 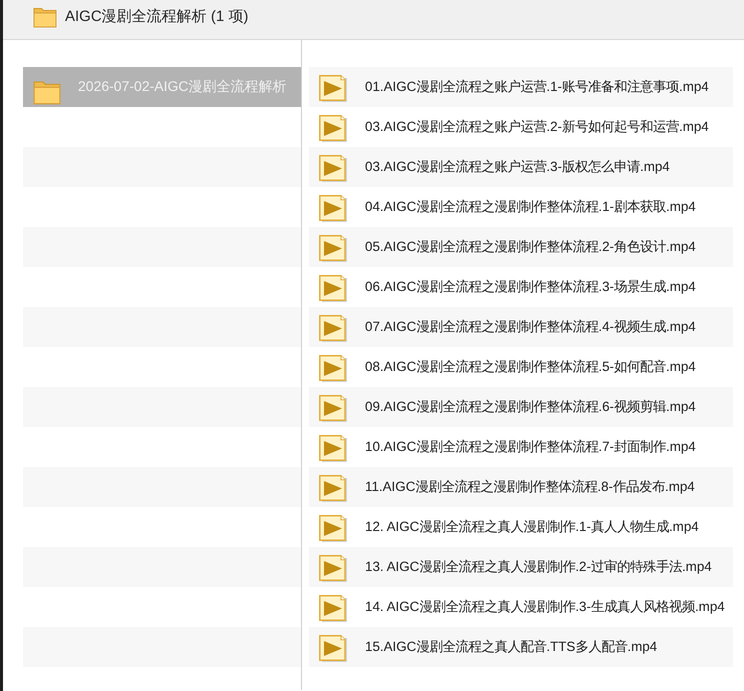 What do you see at coordinates (521, 567) in the screenshot?
I see `video-file-item: 13. AIGC漫剧全流程之真人漫剧制作.2-过审的特殊手法.mp4` at bounding box center [521, 567].